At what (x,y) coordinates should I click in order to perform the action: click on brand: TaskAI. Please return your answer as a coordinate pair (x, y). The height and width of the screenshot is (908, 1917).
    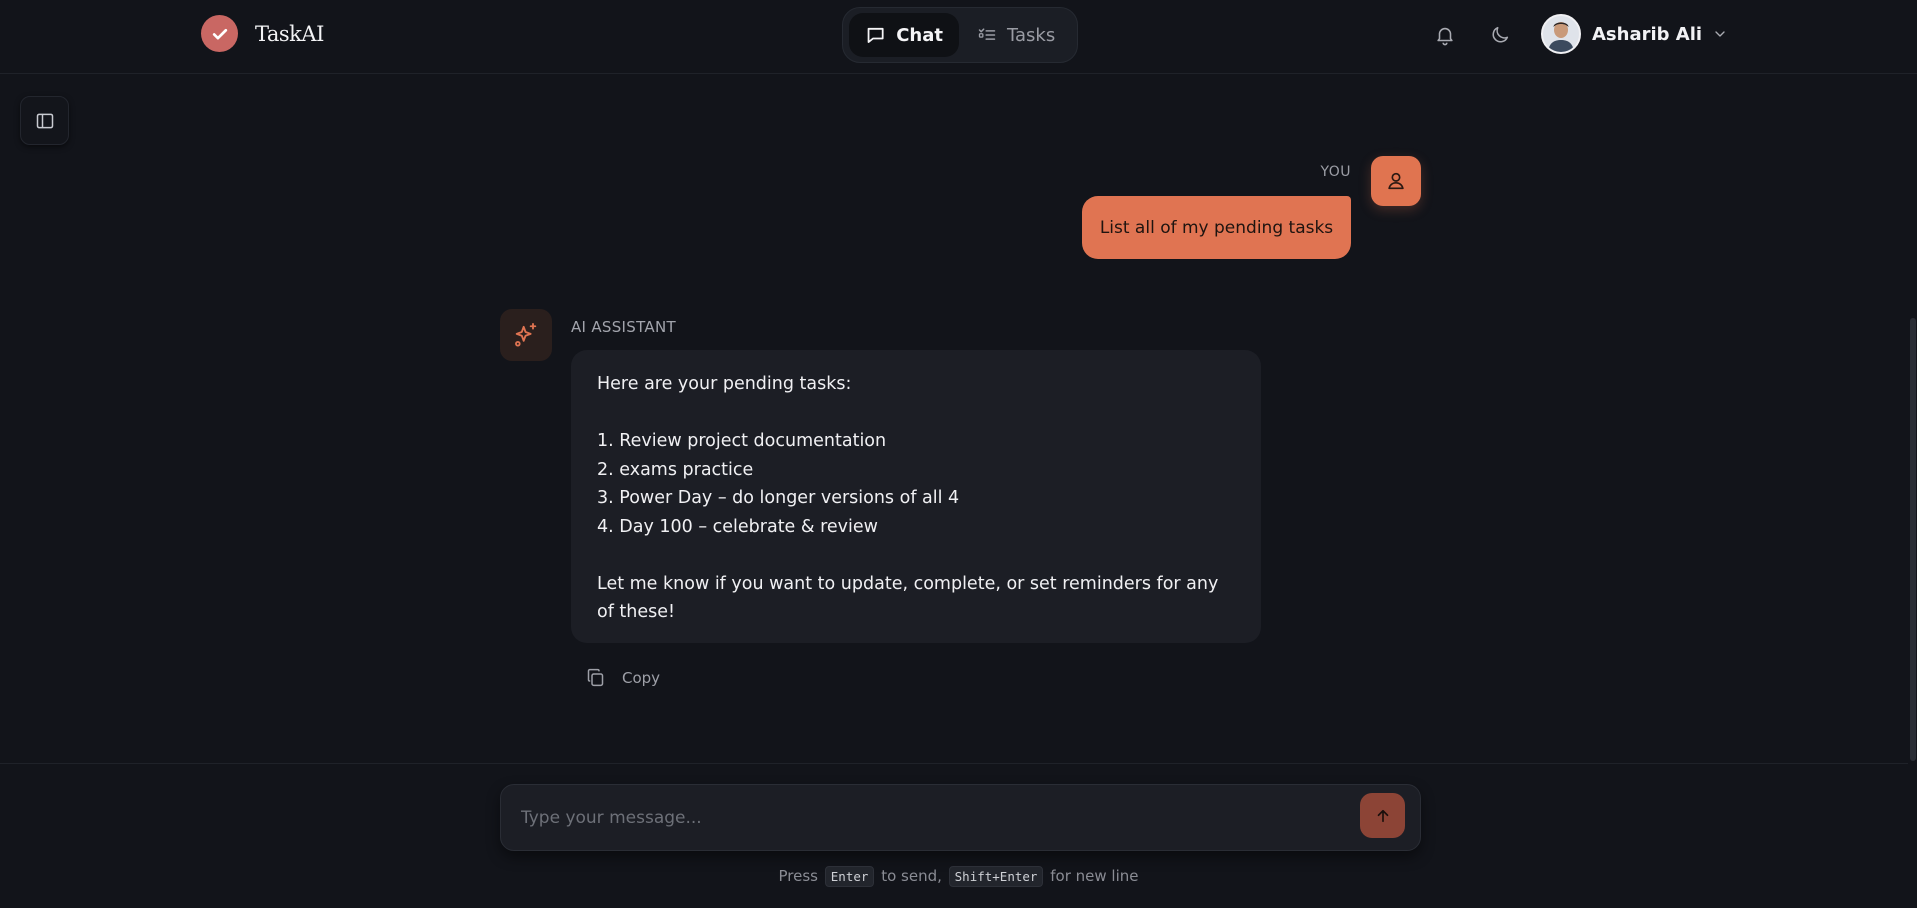
    Looking at the image, I should click on (262, 33).